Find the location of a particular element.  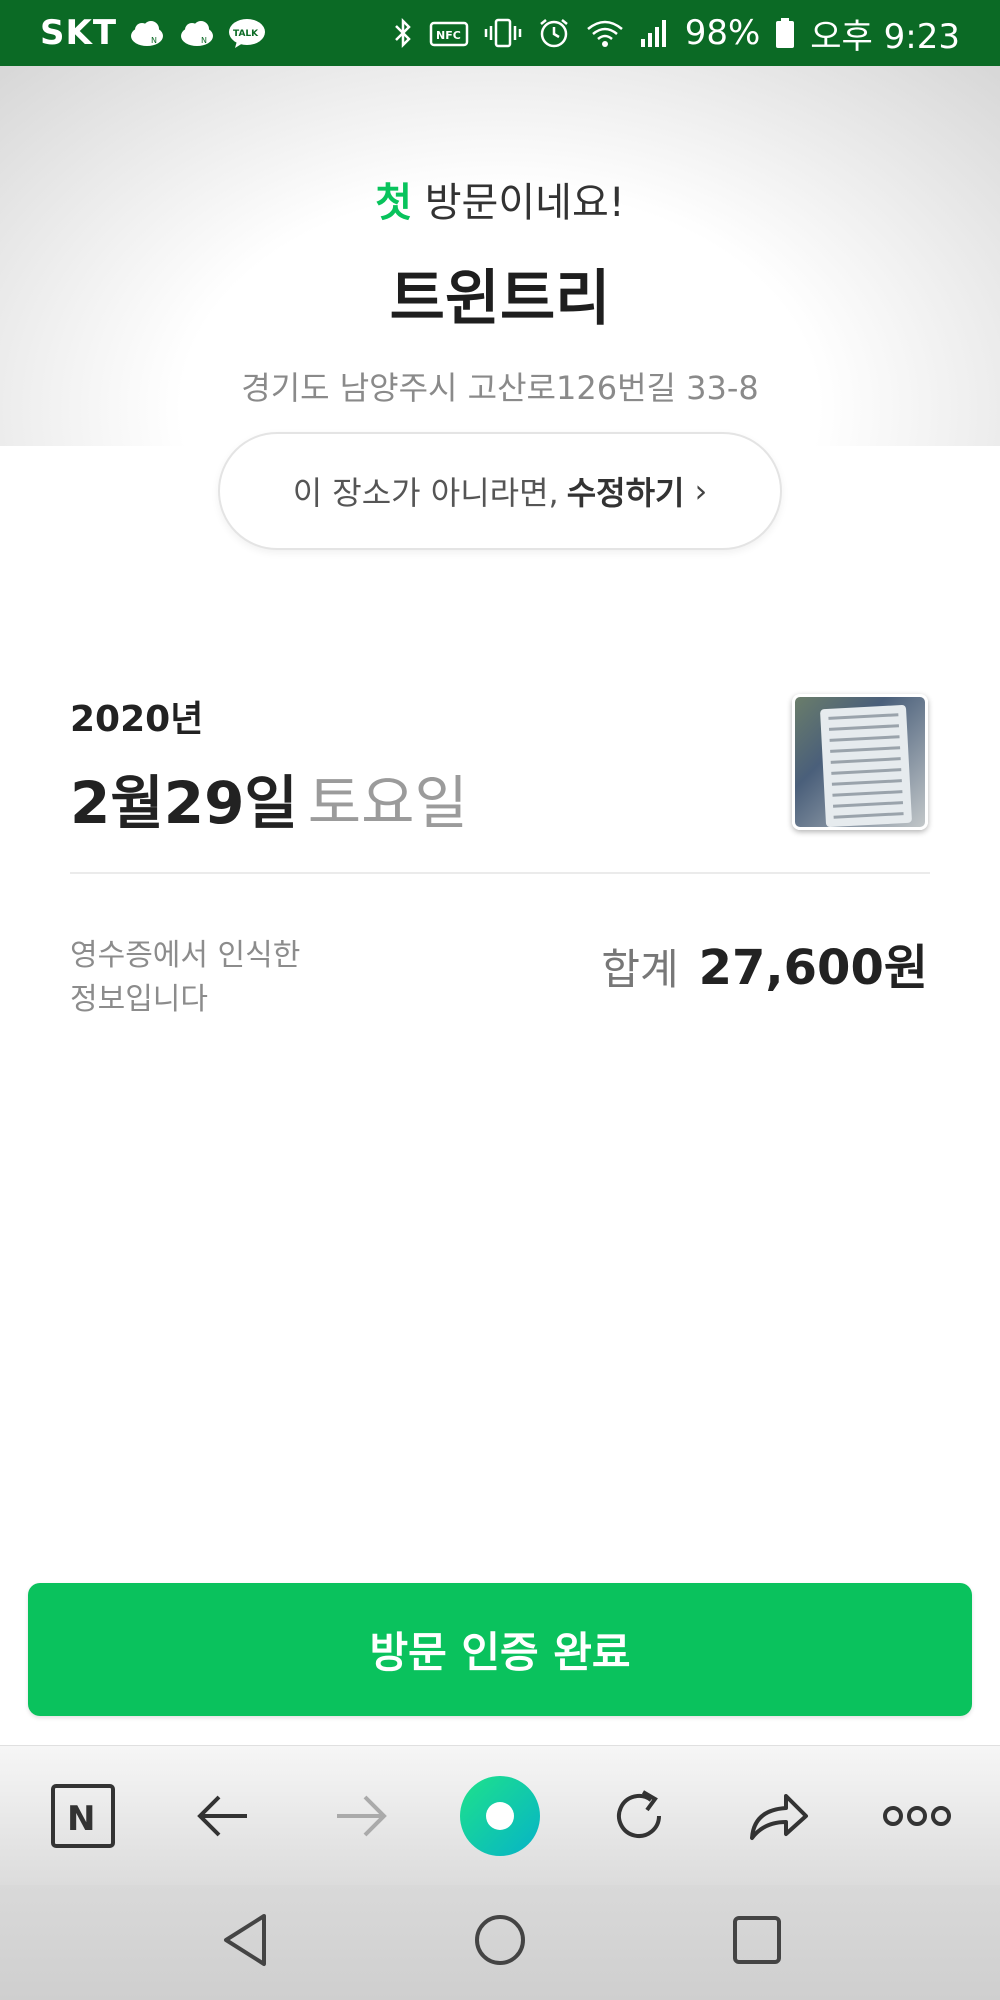

kakaotalk-icon: TALK is located at coordinates (247, 33).